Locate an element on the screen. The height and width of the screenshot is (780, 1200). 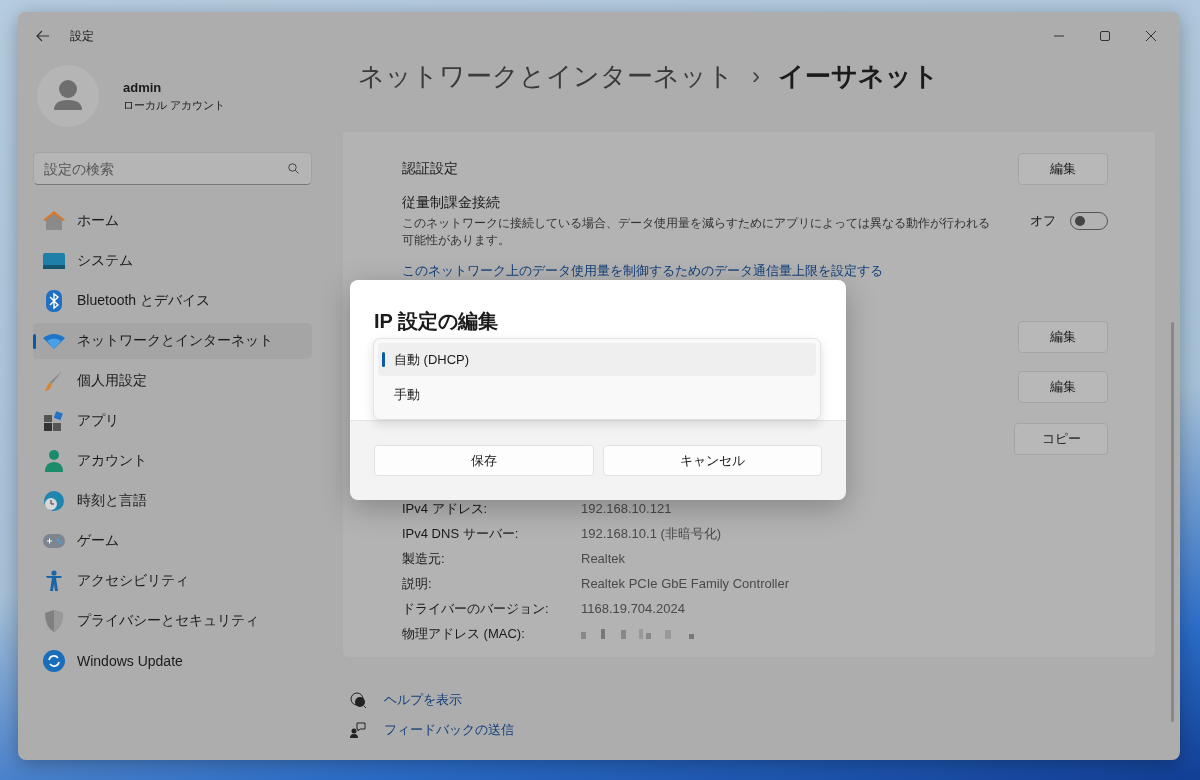
sidebar-item: アクセシビリティ is located at coordinates (172, 581).